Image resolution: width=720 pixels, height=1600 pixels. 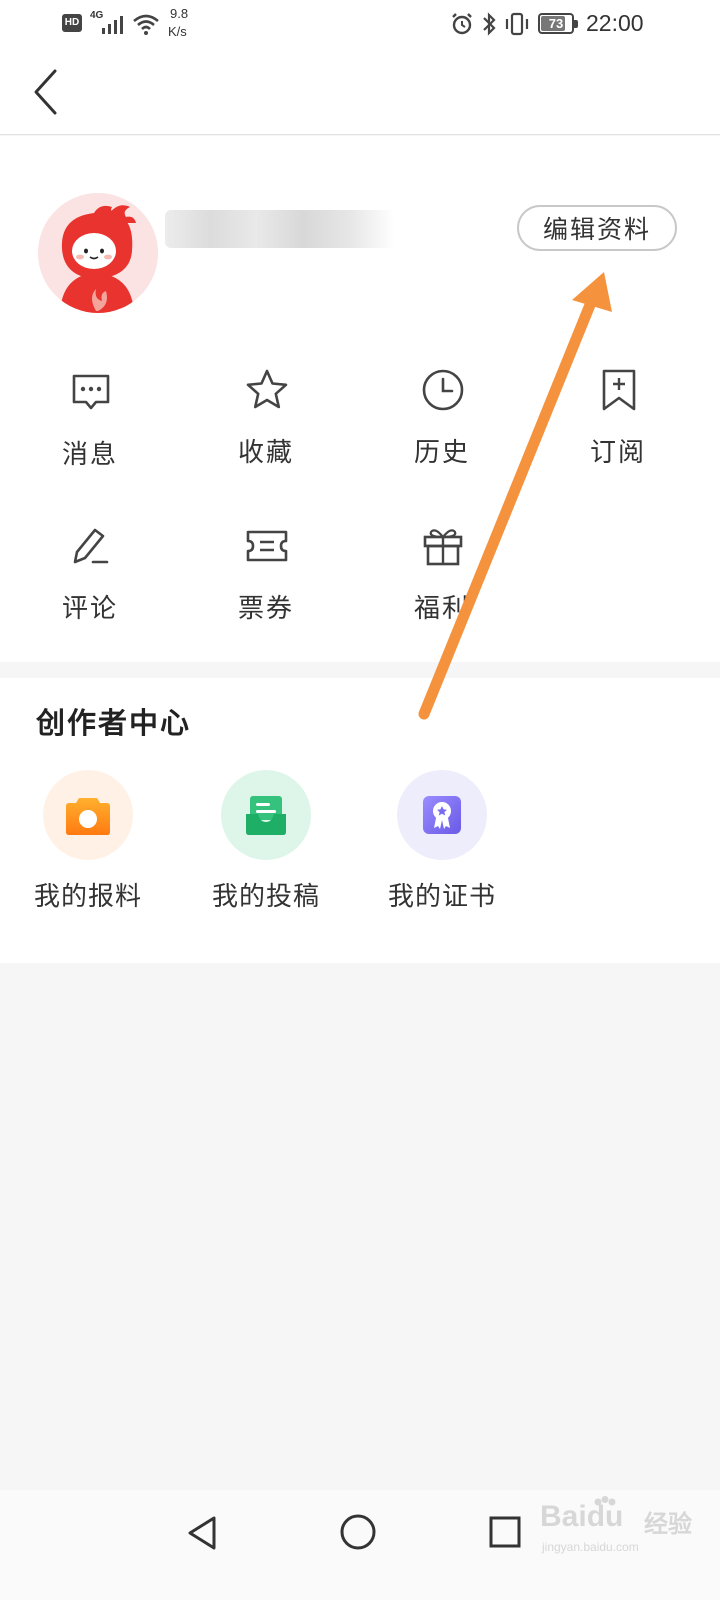 I want to click on star-icon, so click(x=267, y=389).